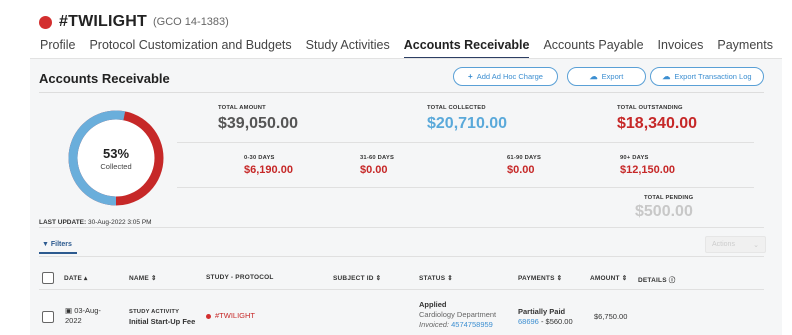 The height and width of the screenshot is (335, 792). Describe the element at coordinates (87, 310) in the screenshot. I see `row-date-line1: 03-Aug-` at that location.